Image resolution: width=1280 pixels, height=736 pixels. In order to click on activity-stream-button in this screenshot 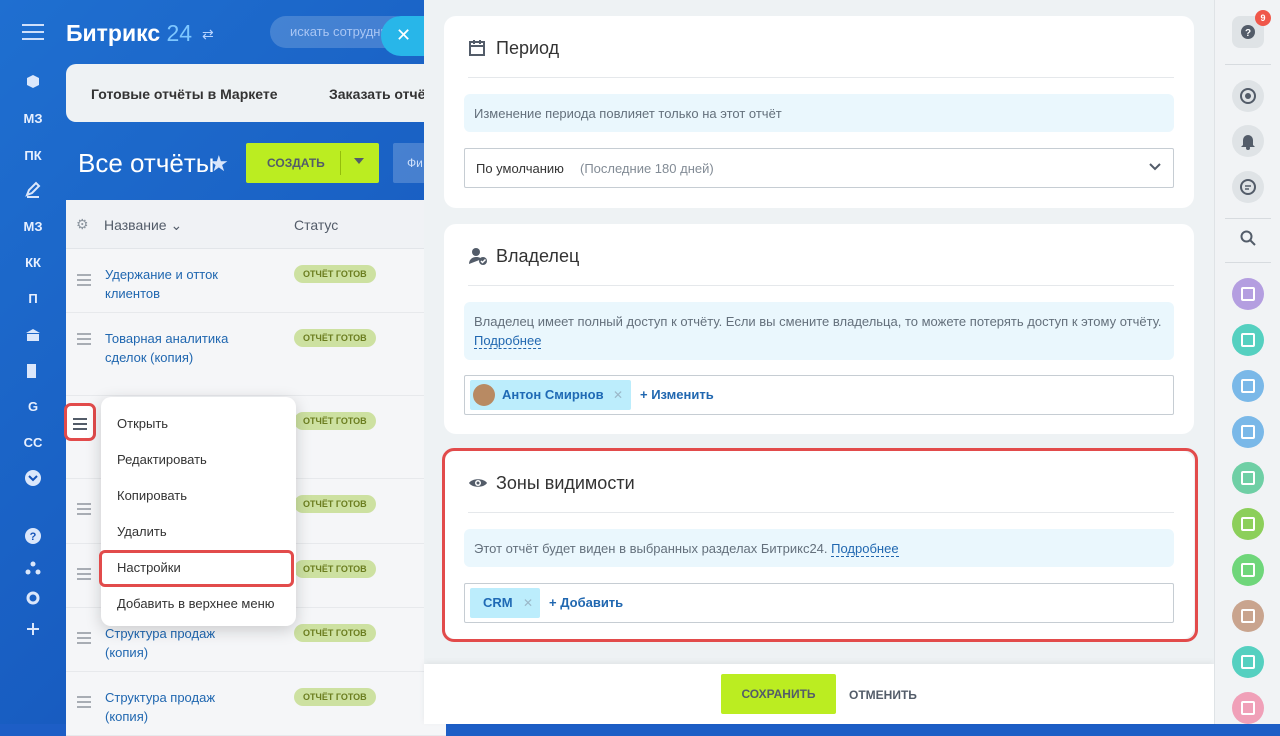, I will do `click(1248, 96)`.